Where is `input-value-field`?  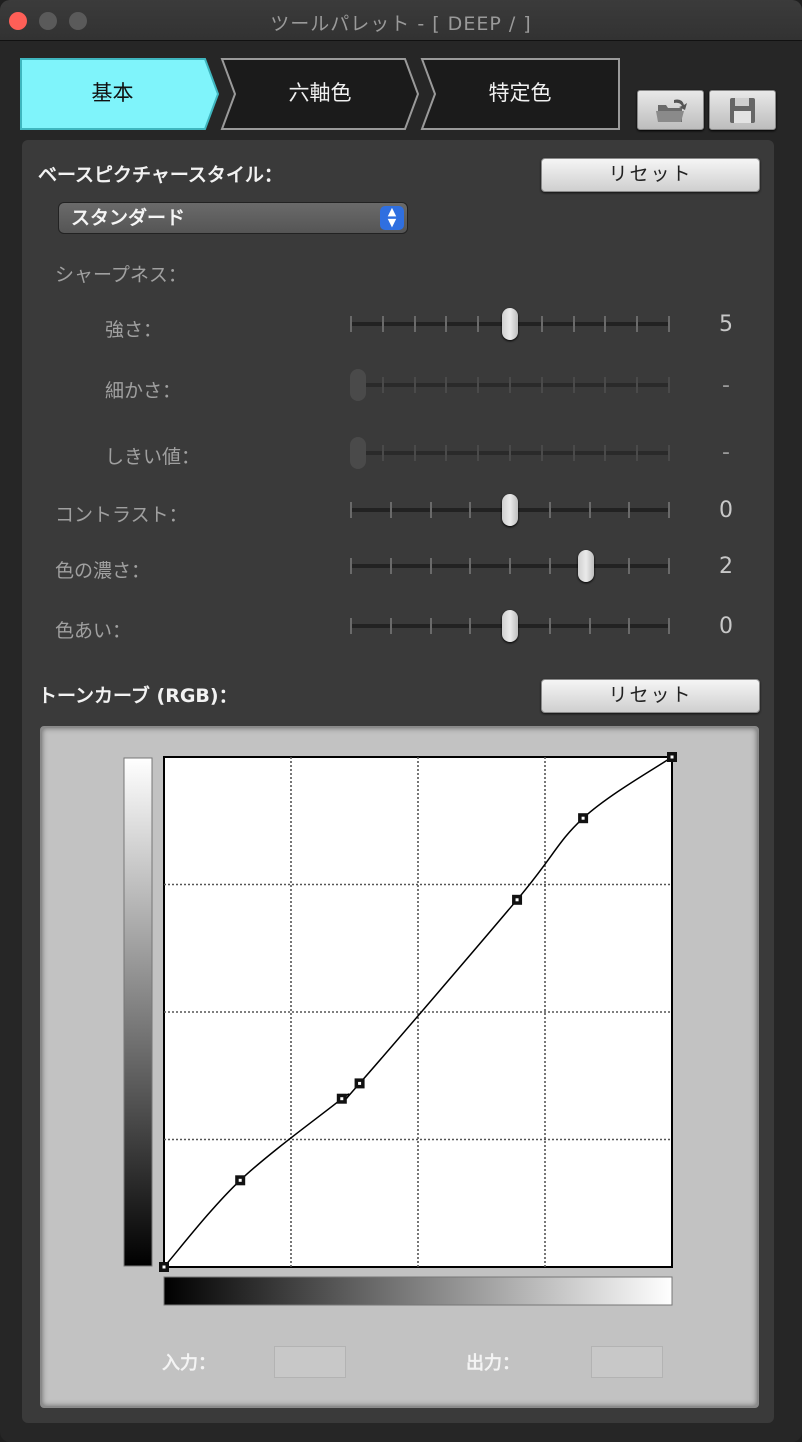
input-value-field is located at coordinates (310, 1362).